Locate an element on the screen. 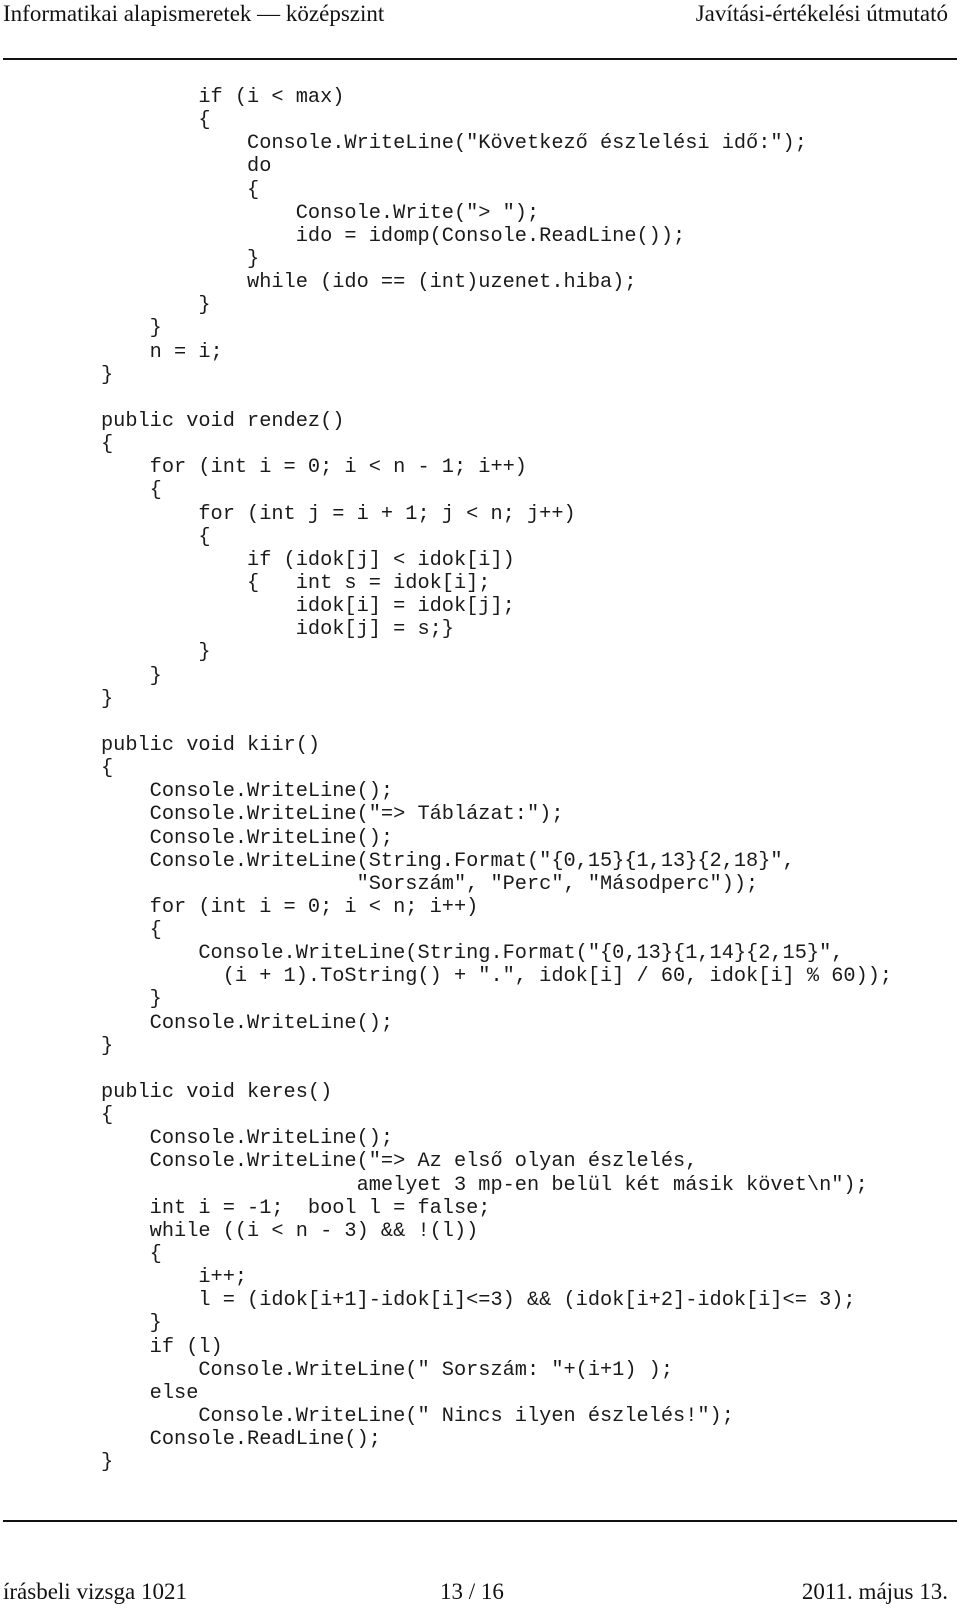 Image resolution: width=960 pixels, height=1609 pixels. page-number: 13 / 16 is located at coordinates (472, 1591).